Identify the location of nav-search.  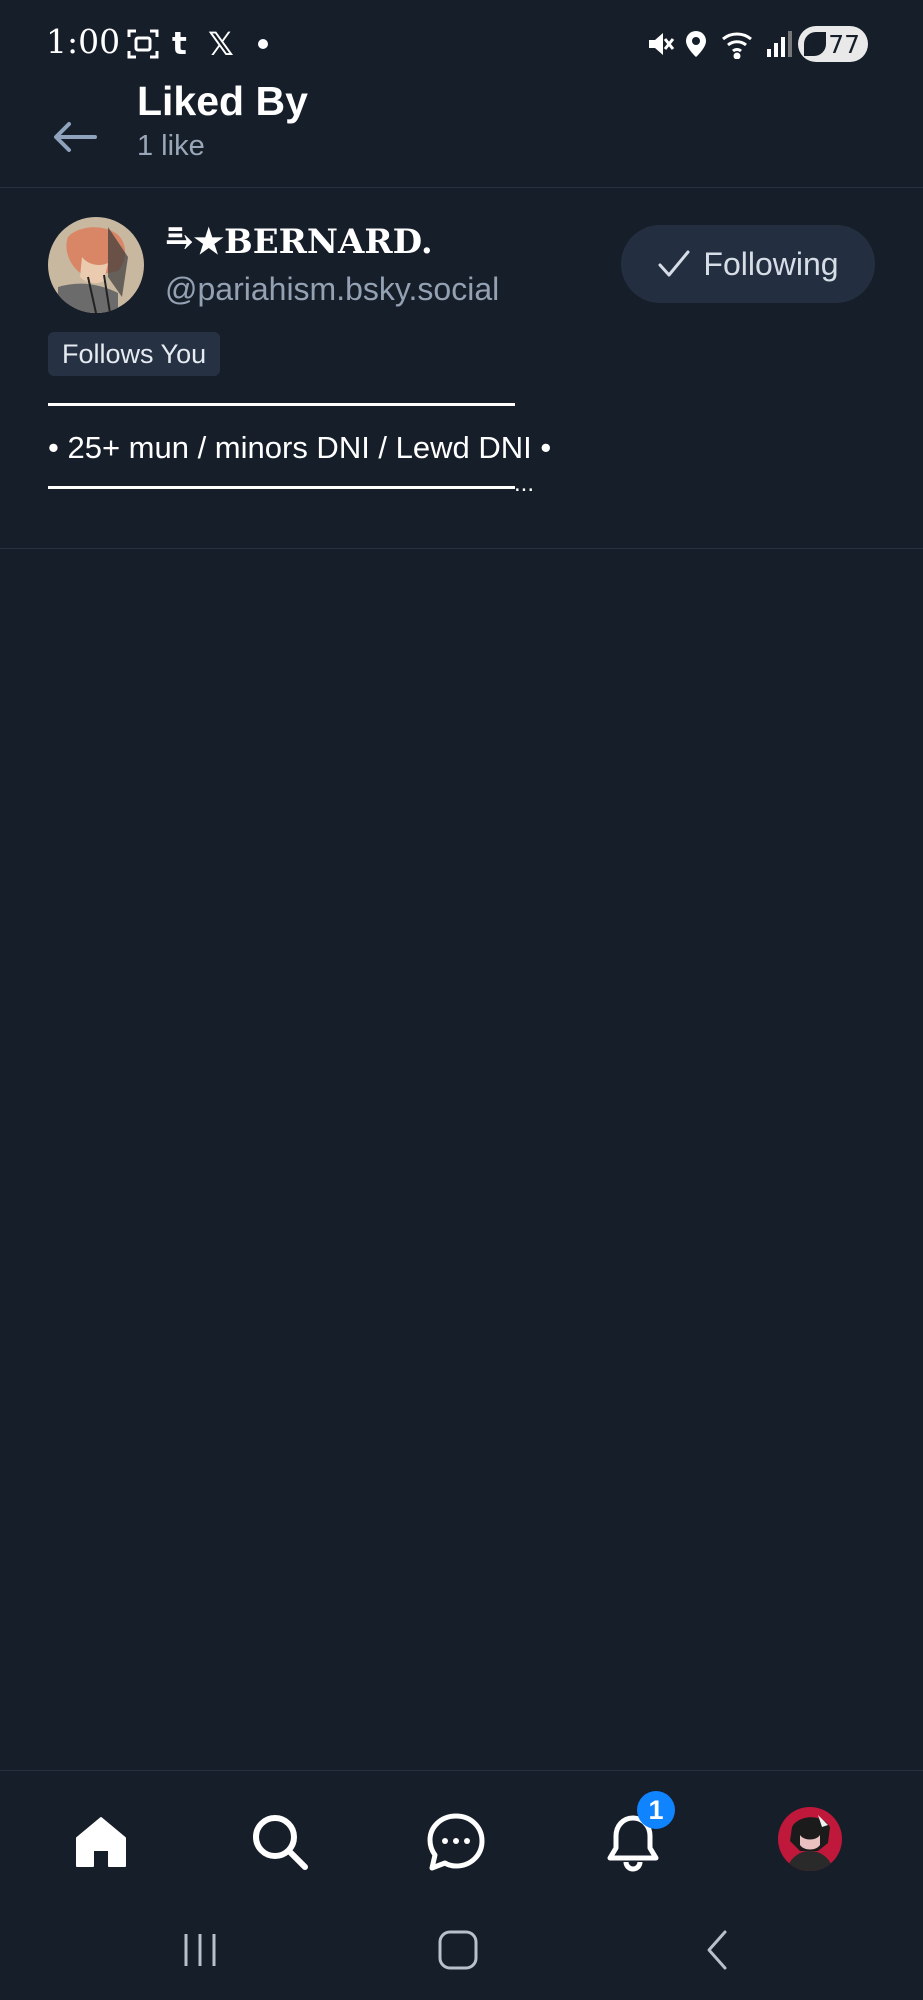
(280, 1842).